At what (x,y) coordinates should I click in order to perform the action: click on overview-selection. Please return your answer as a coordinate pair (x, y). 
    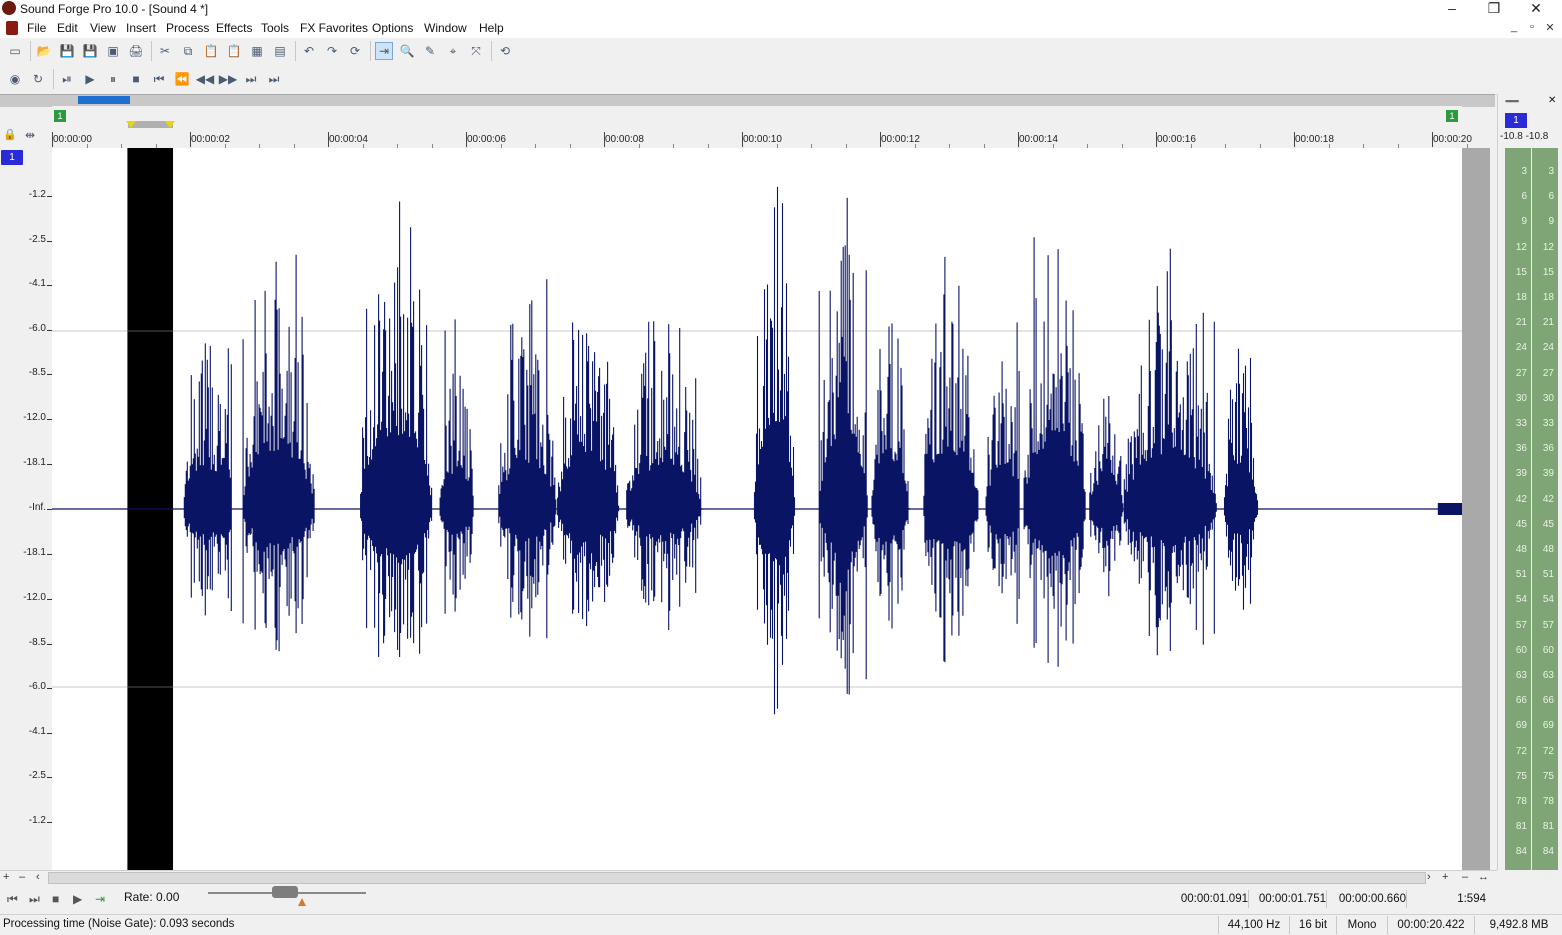
    Looking at the image, I should click on (104, 100).